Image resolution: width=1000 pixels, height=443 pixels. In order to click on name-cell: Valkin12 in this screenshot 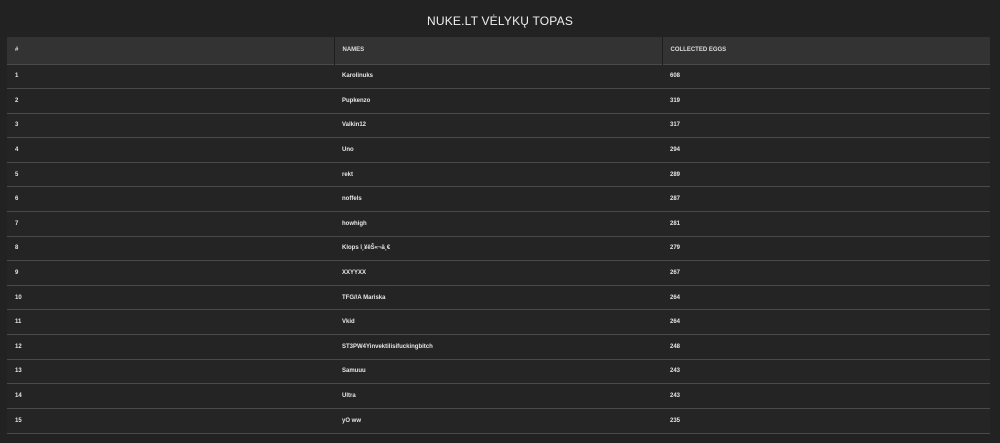, I will do `click(354, 125)`.